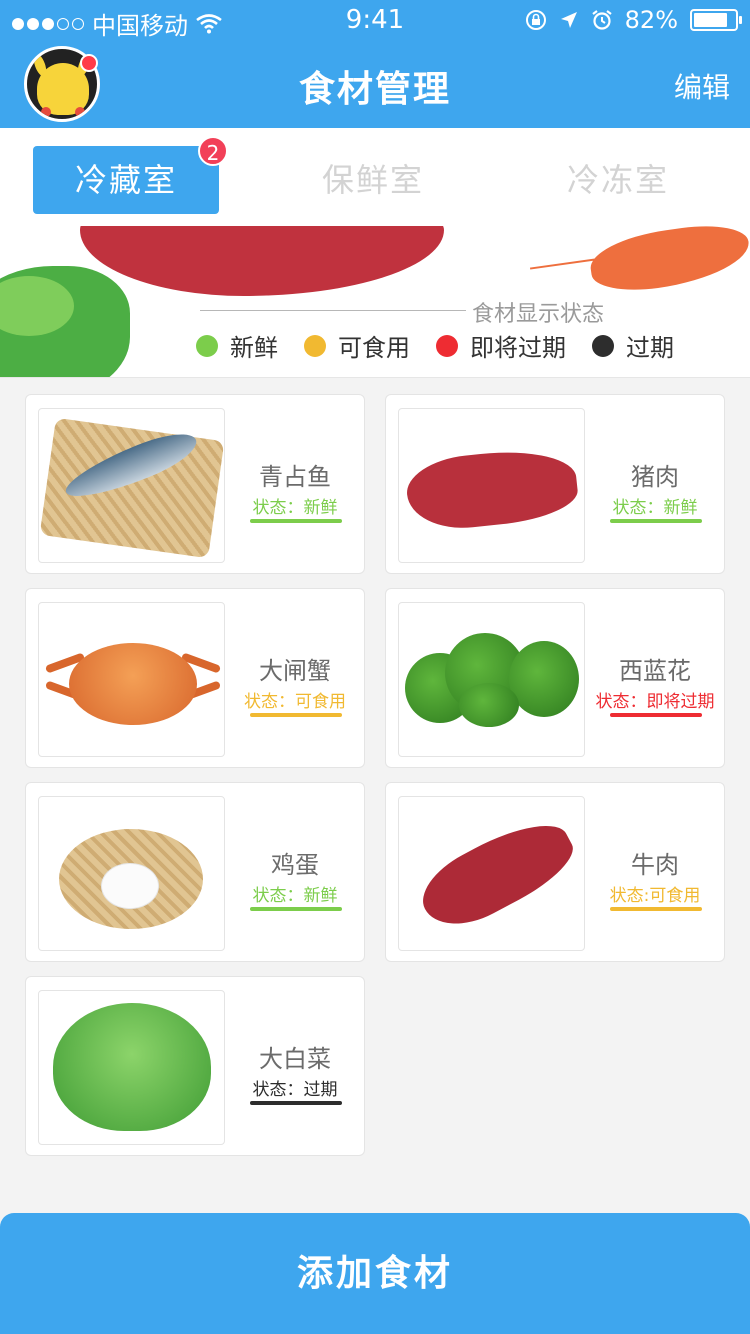  I want to click on steak-image, so click(262, 261).